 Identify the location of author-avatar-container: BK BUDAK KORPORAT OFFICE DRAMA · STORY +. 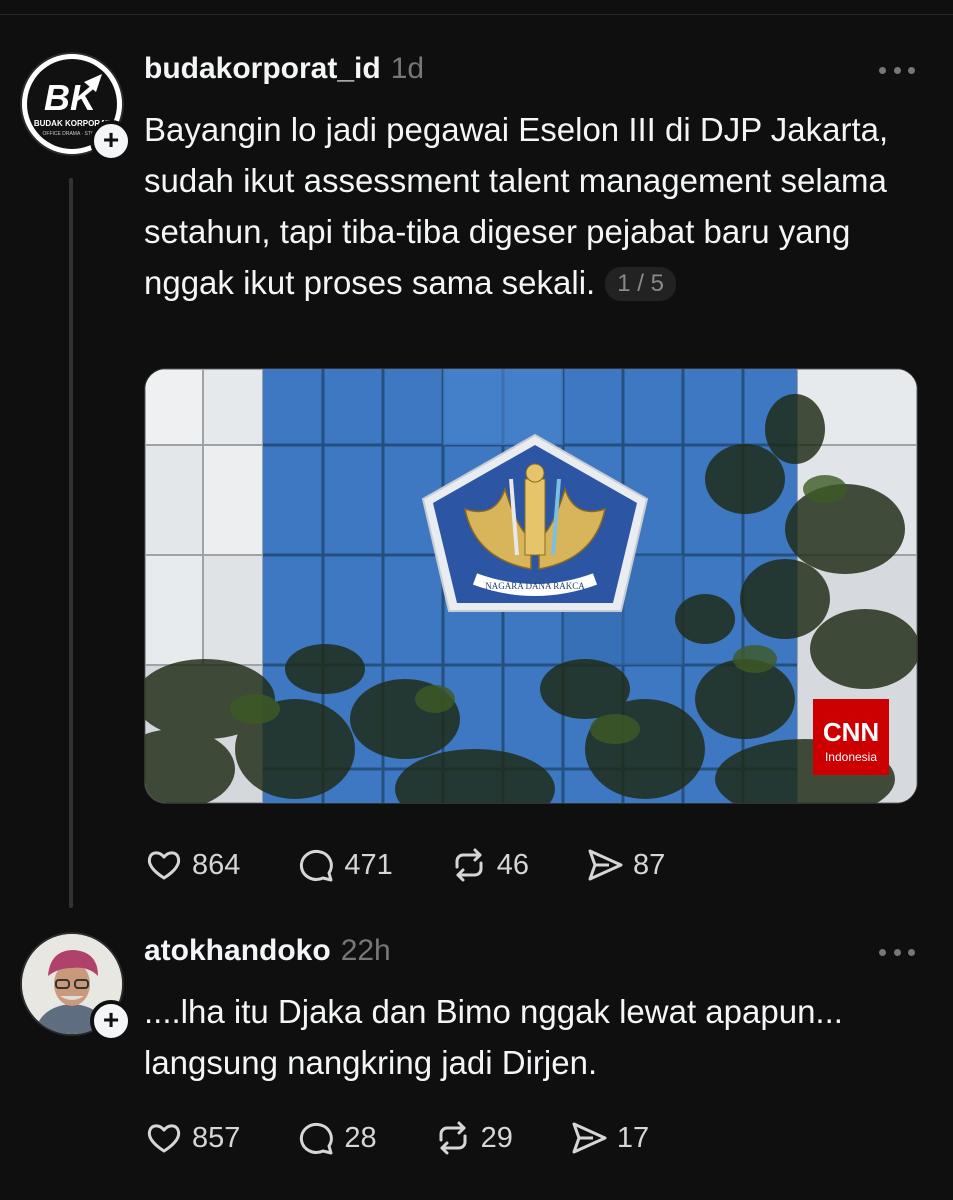
(76, 107).